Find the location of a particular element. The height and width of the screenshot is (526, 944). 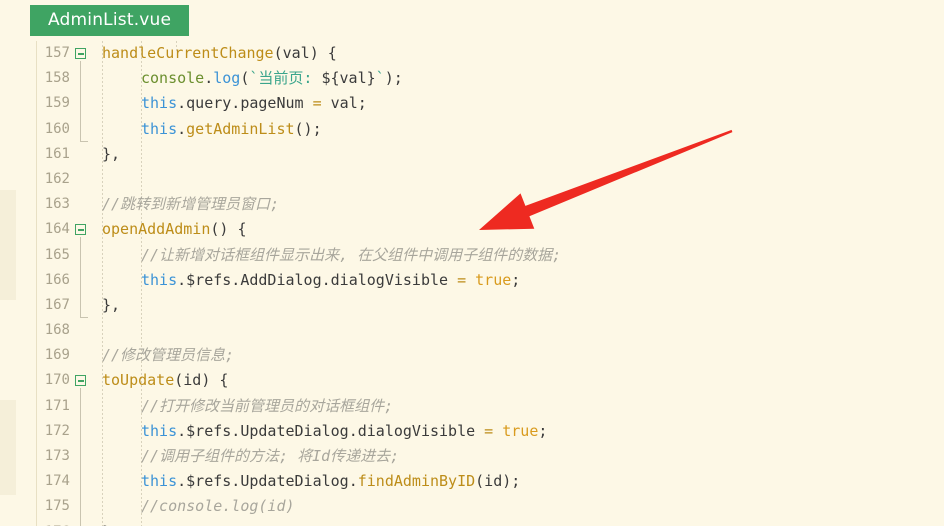

code-token: .$refs.UpdateDialog.dialogVisible is located at coordinates (331, 430).